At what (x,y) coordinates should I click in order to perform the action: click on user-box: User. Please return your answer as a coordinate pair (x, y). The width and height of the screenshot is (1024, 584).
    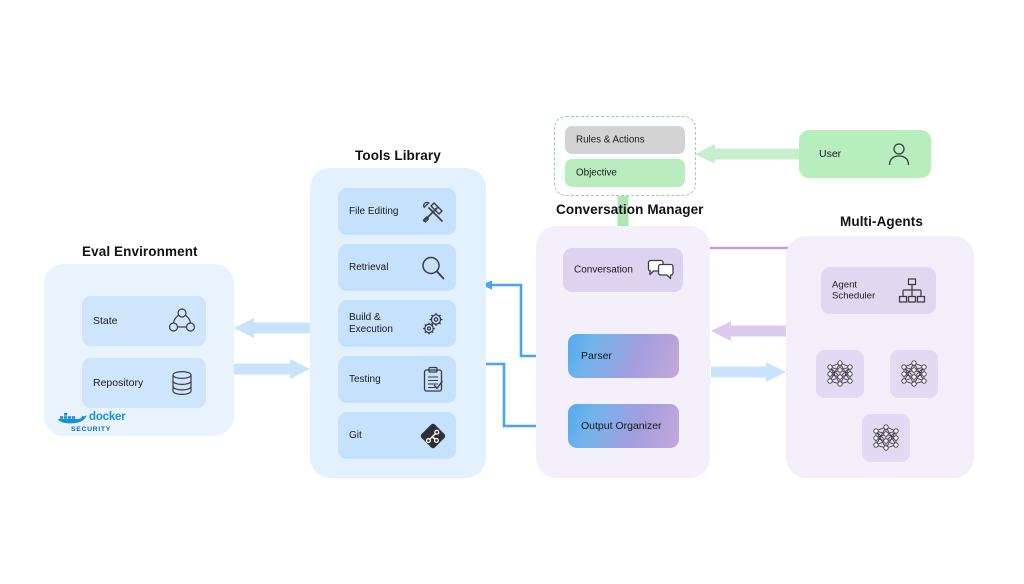
    Looking at the image, I should click on (865, 154).